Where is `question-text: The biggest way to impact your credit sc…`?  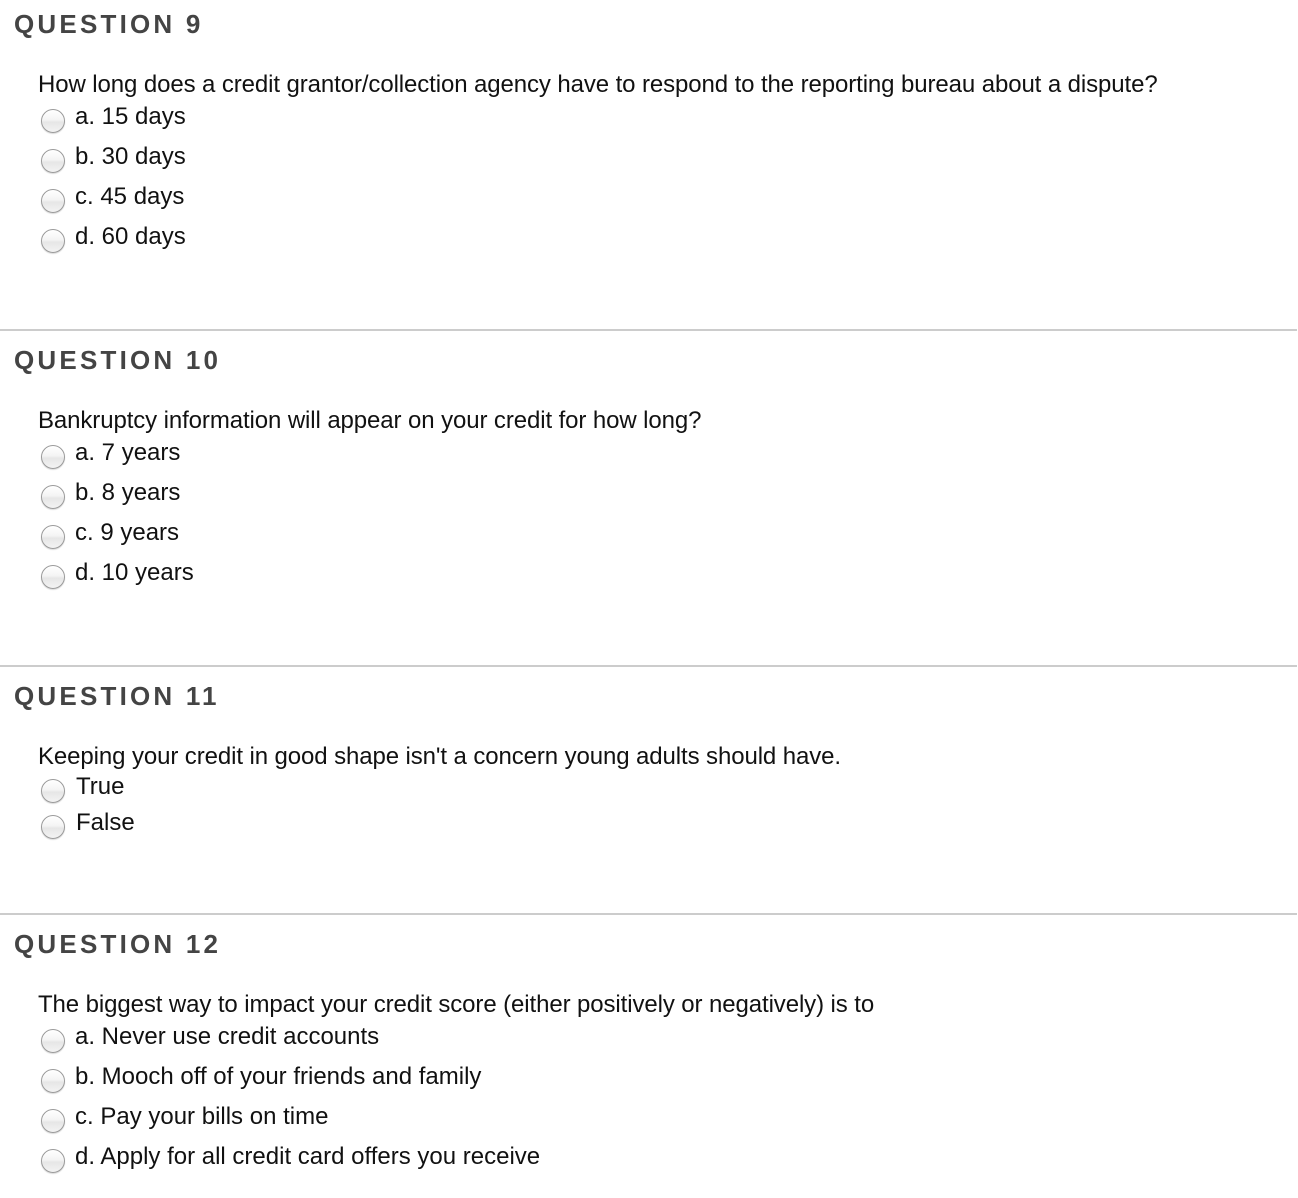
question-text: The biggest way to impact your credit sc… is located at coordinates (456, 1004).